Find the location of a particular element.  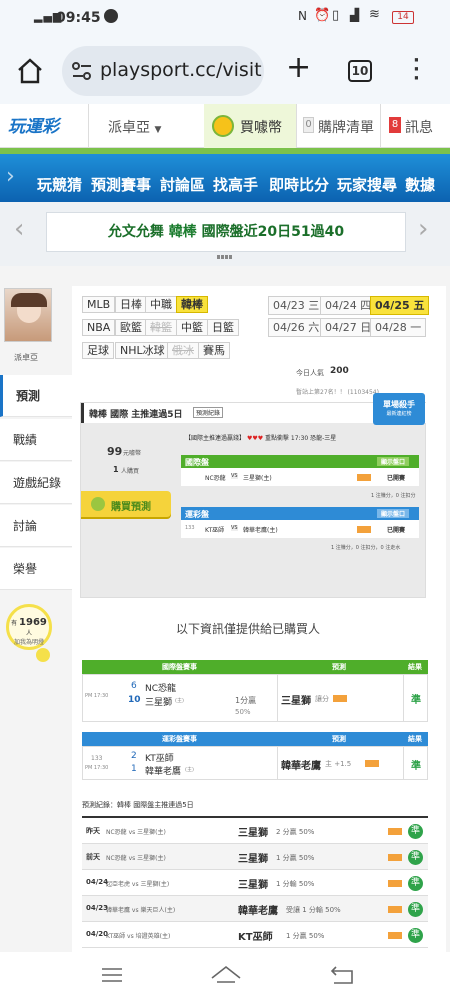

user-menu: 派卓亞 ▼ is located at coordinates (134, 127).